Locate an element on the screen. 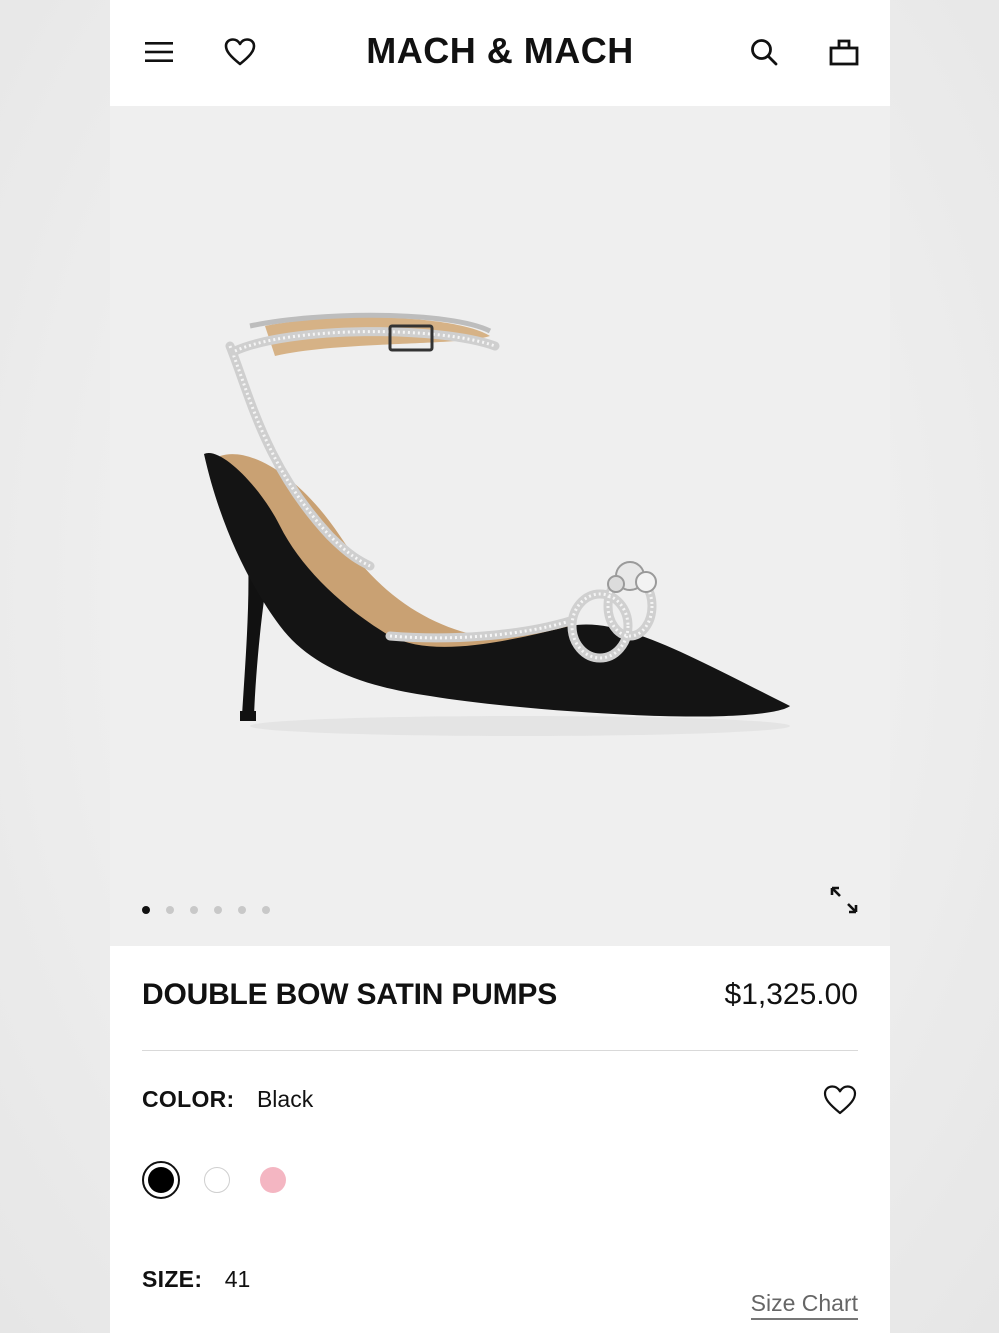 The height and width of the screenshot is (1333, 999). size-chart-link: Size Chart is located at coordinates (804, 1305).